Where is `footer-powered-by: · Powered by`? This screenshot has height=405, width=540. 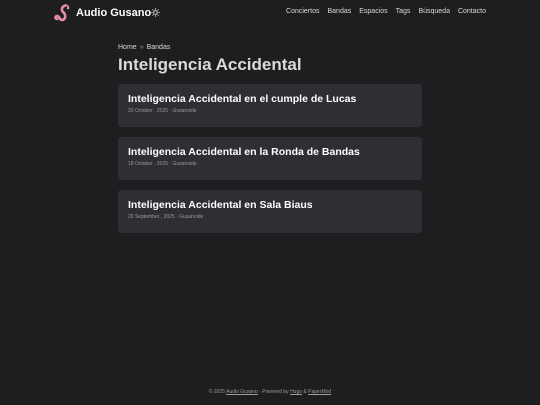 footer-powered-by: · Powered by is located at coordinates (274, 392).